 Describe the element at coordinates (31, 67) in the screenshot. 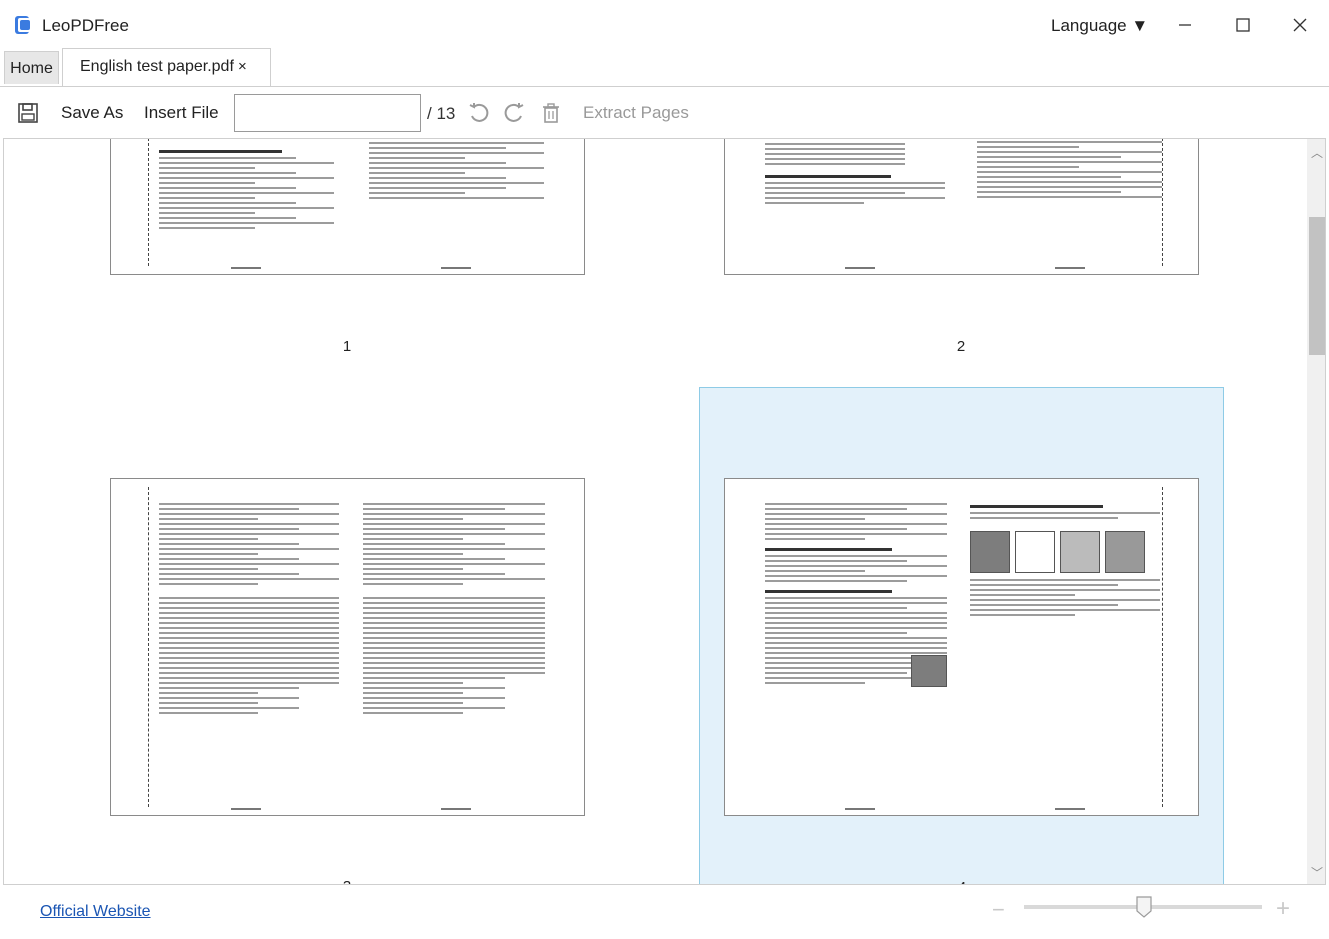

I see `tab-home: Home` at that location.